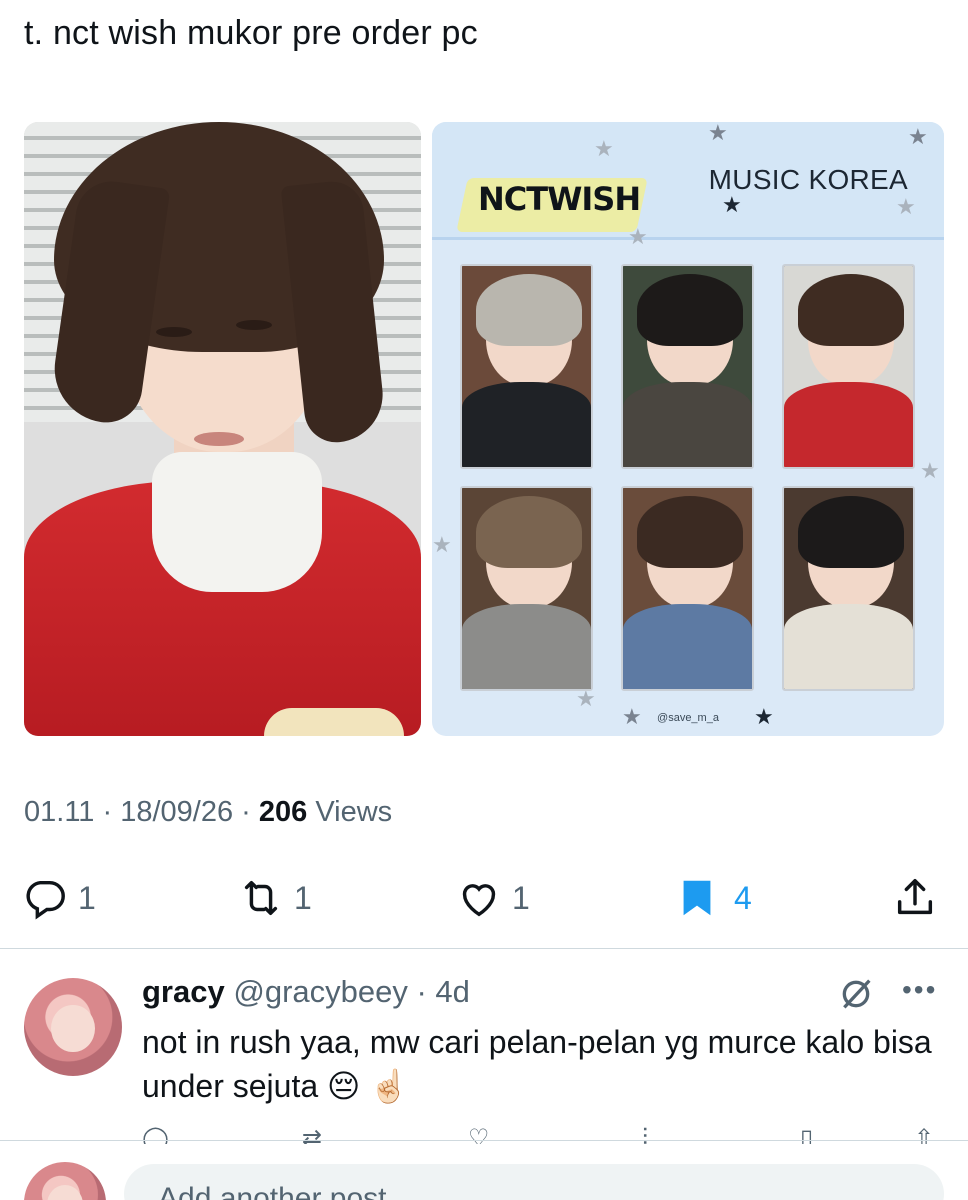 This screenshot has height=1200, width=968. I want to click on photo-collar, so click(237, 522).